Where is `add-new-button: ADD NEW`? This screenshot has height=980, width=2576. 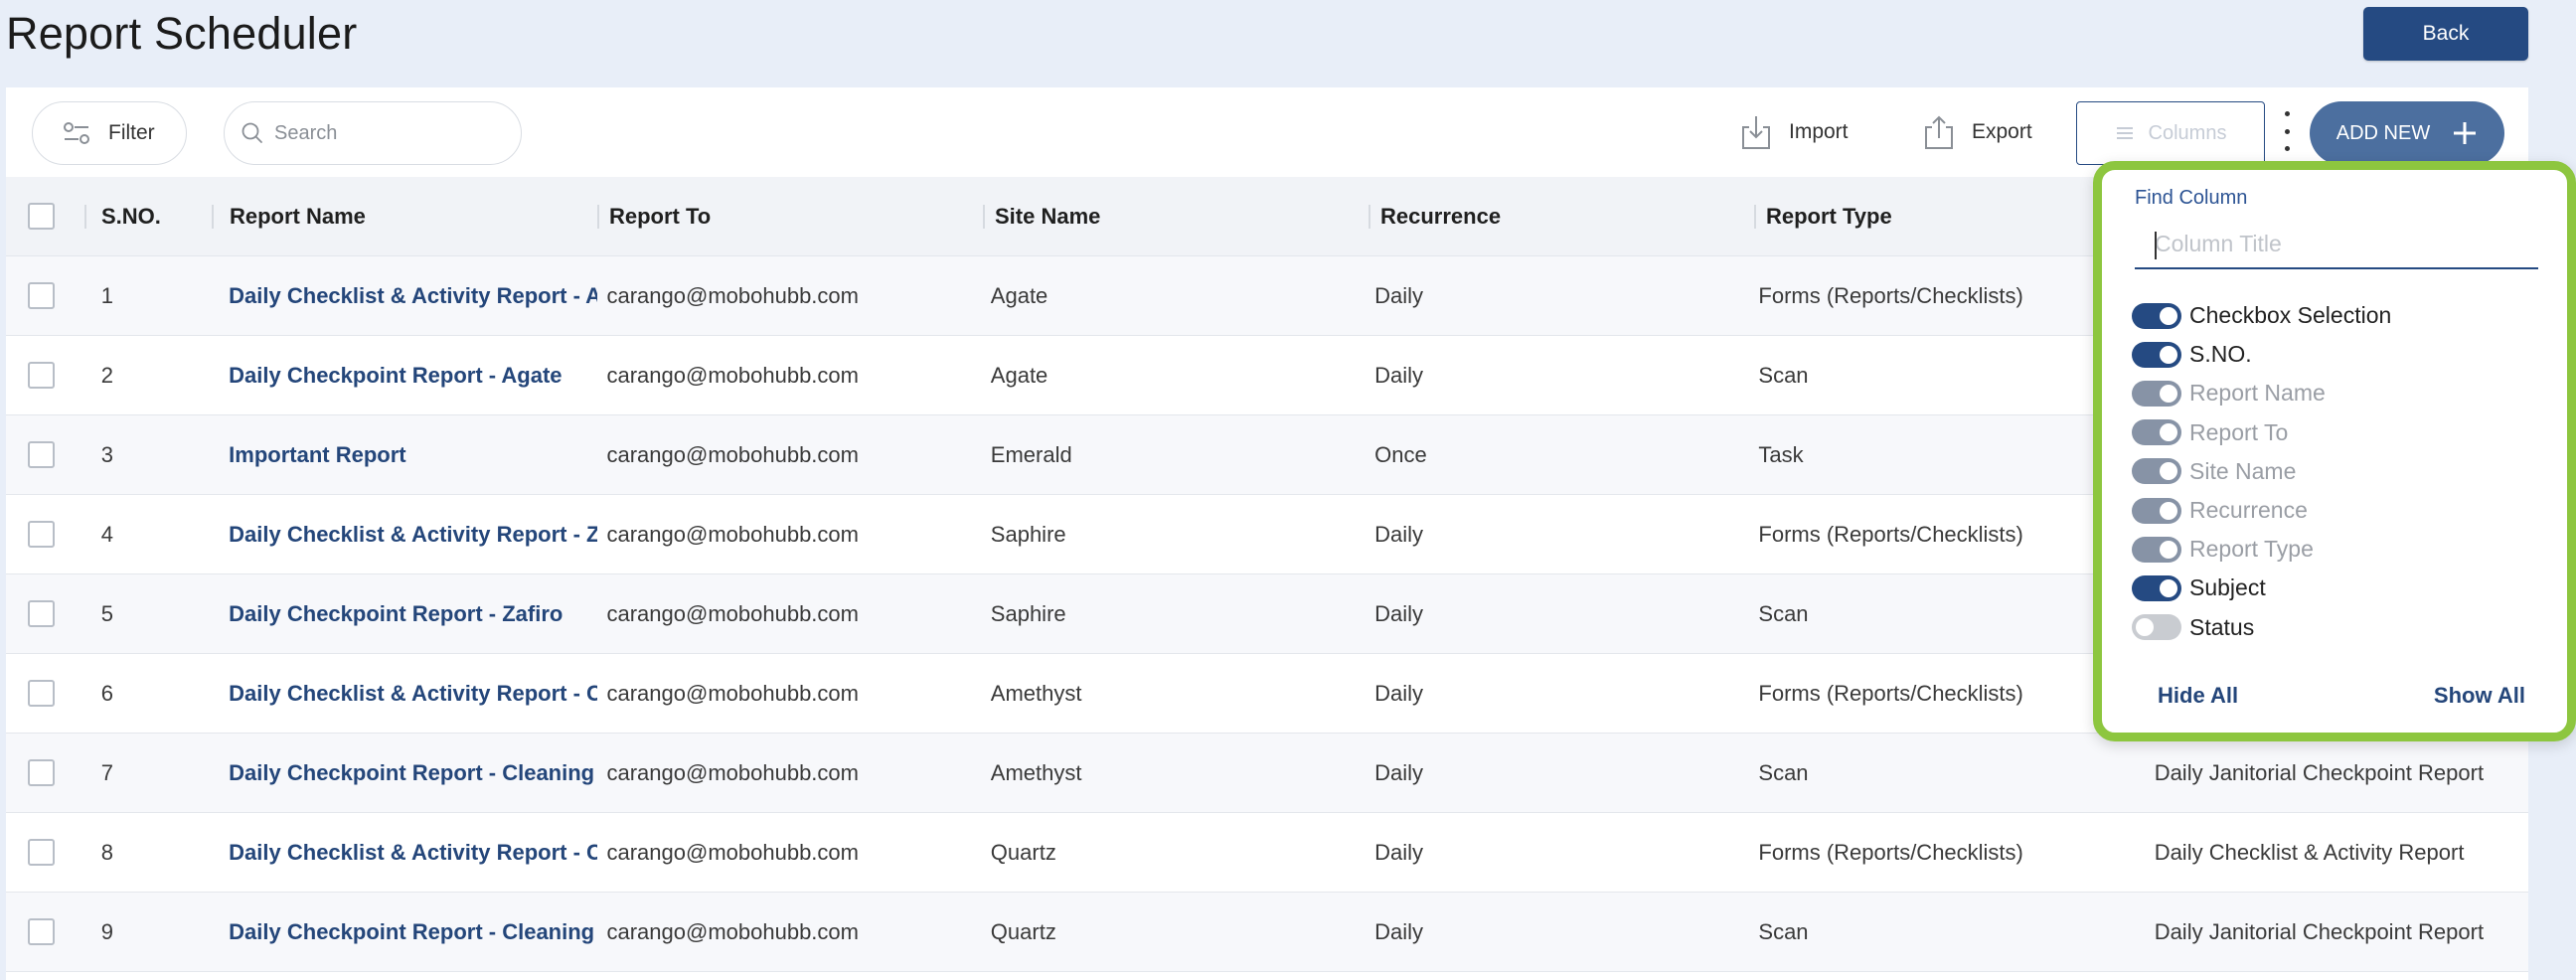 add-new-button: ADD NEW is located at coordinates (2407, 133).